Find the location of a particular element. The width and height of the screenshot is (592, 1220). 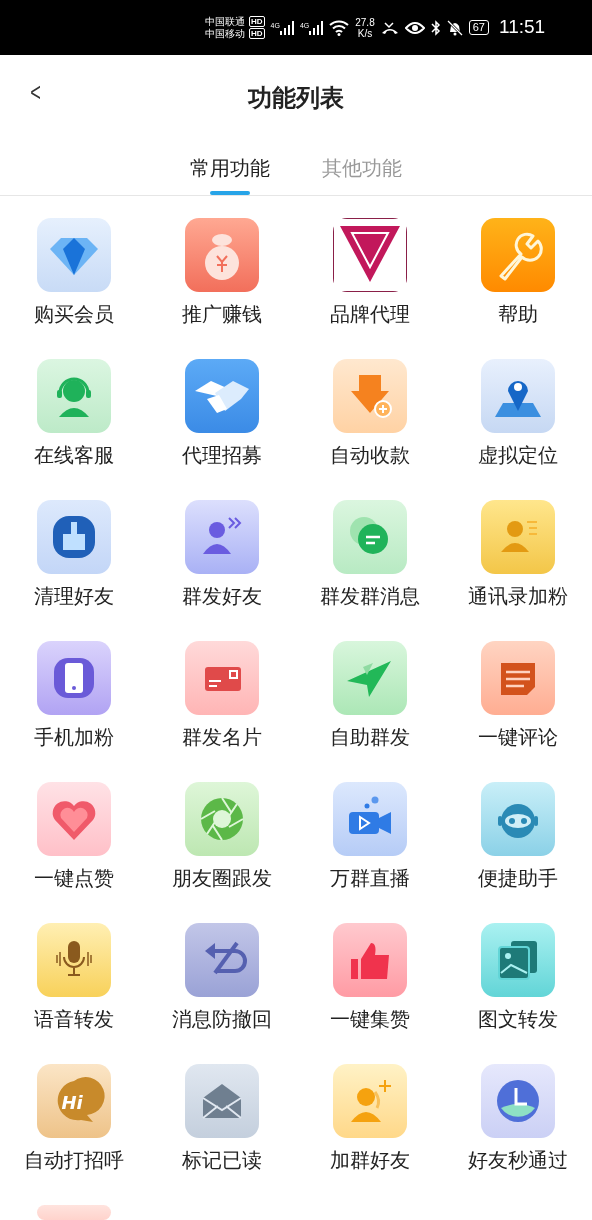

feature-button: 品牌代理 is located at coordinates (370, 272).